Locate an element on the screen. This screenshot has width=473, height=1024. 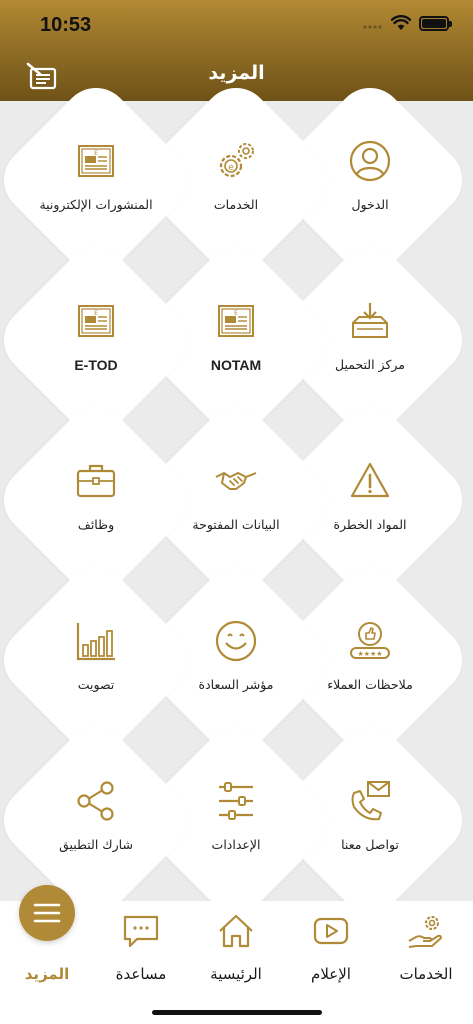
more-menu-button is located at coordinates (47, 913).